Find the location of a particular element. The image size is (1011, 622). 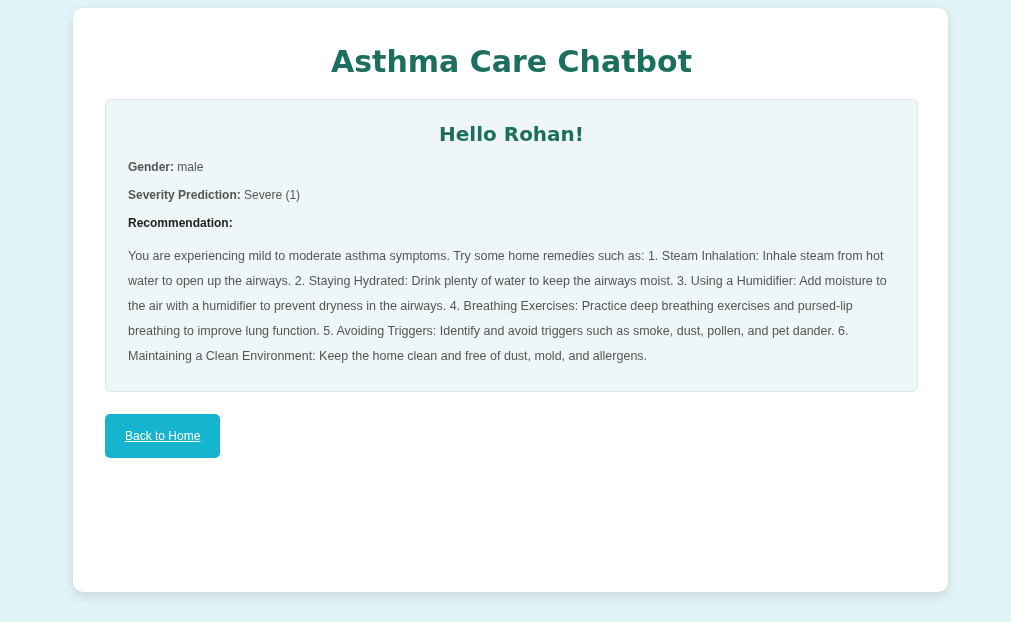

detail-text: Severity Prediction: Severe (1) is located at coordinates (215, 195).